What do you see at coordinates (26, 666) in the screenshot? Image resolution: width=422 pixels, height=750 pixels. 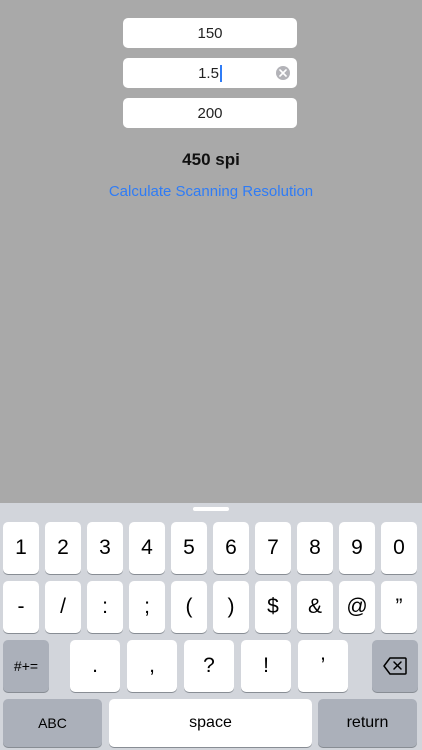 I see `symbols-key: #+=` at bounding box center [26, 666].